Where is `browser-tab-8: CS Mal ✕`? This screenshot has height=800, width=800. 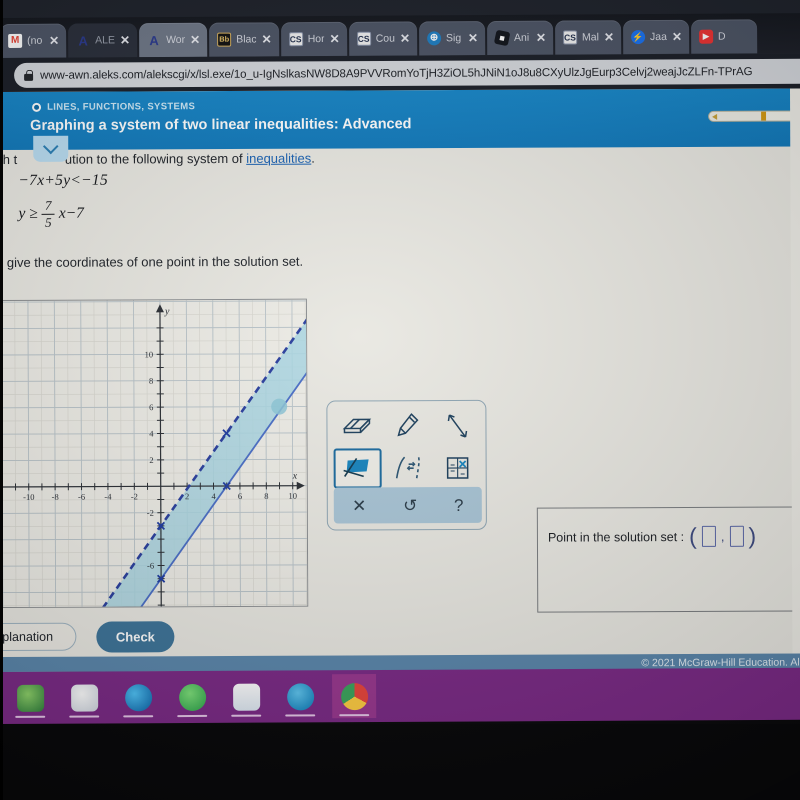
browser-tab-8: CS Mal ✕ is located at coordinates (588, 37).